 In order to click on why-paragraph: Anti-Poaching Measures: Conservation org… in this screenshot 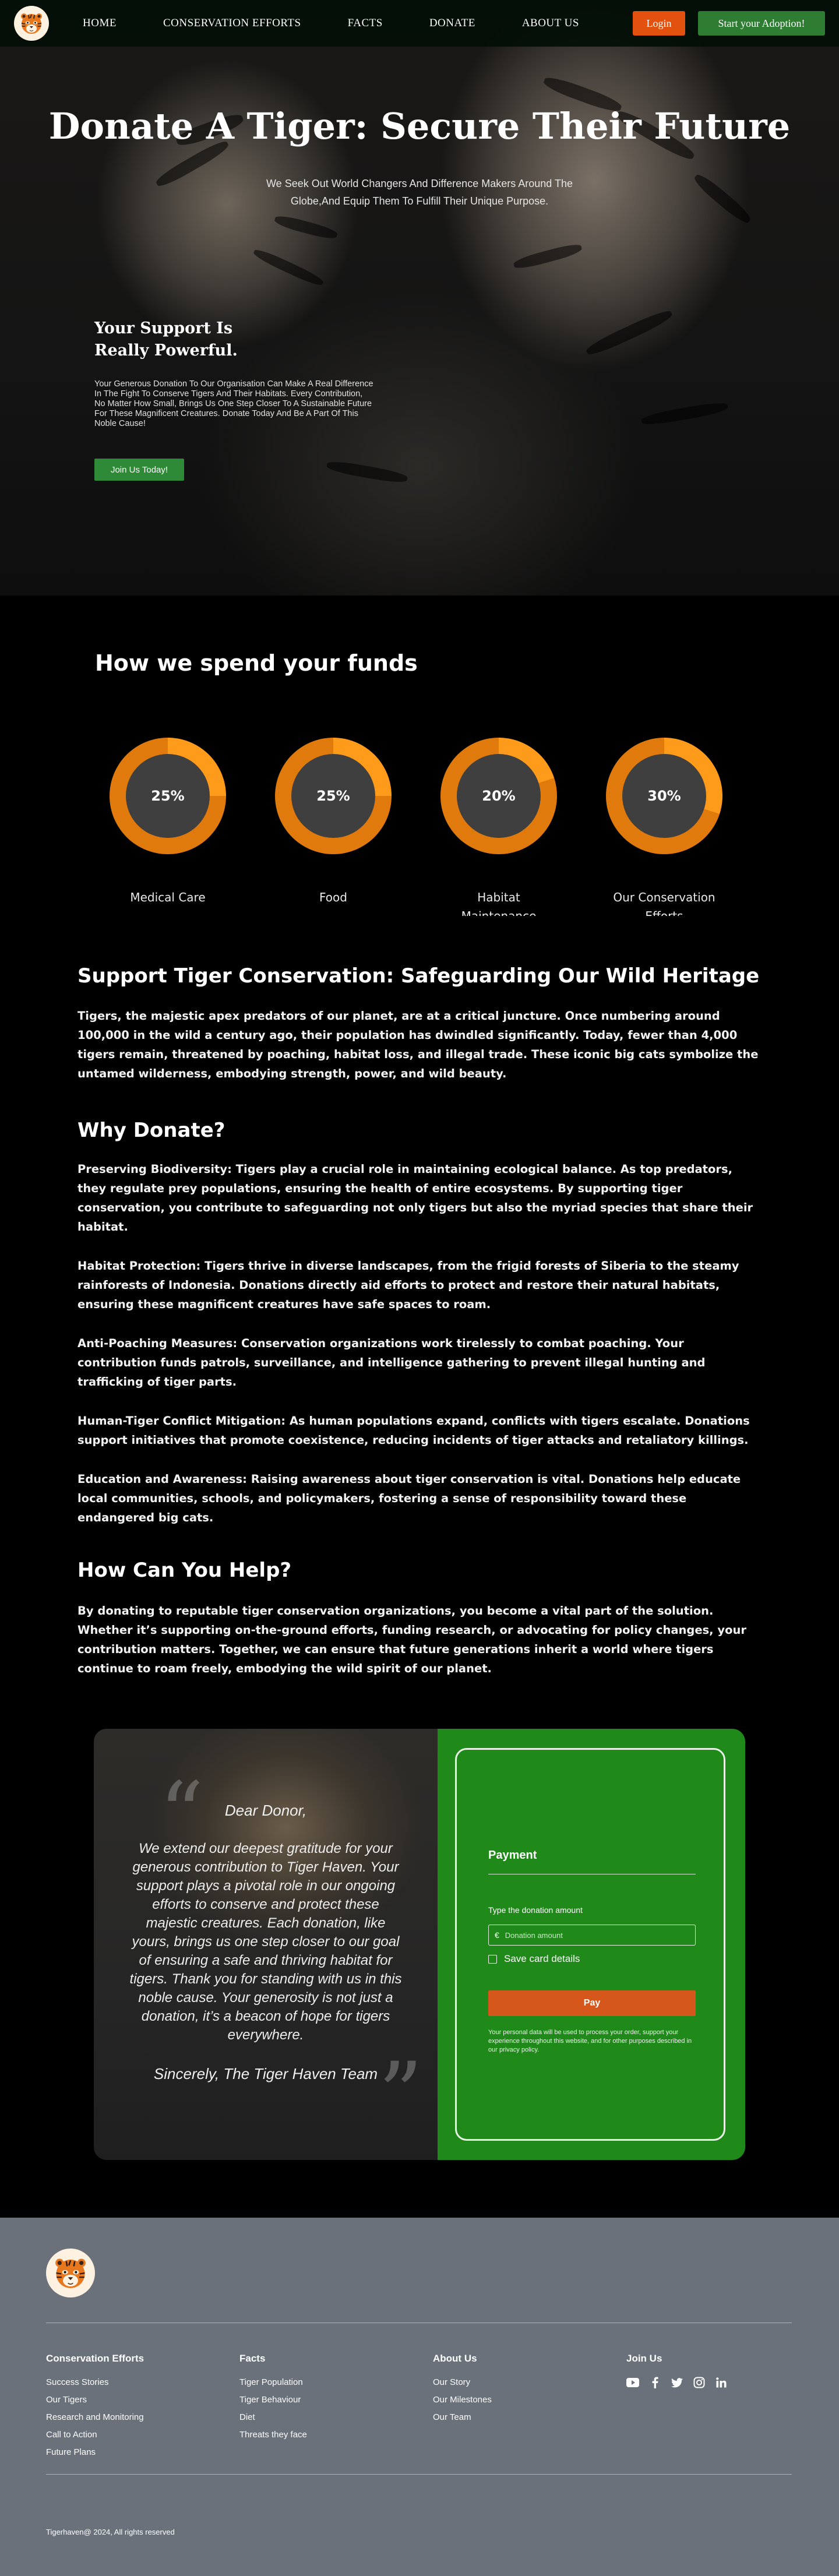, I will do `click(391, 1363)`.